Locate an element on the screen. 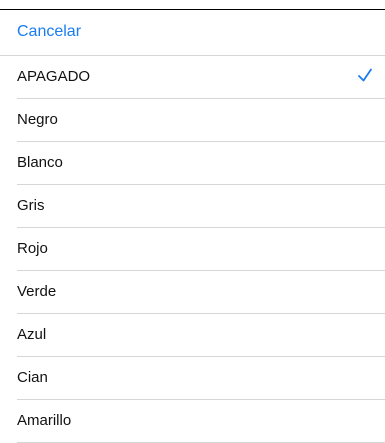 The height and width of the screenshot is (443, 385). option-item-verde: Verde is located at coordinates (192, 292).